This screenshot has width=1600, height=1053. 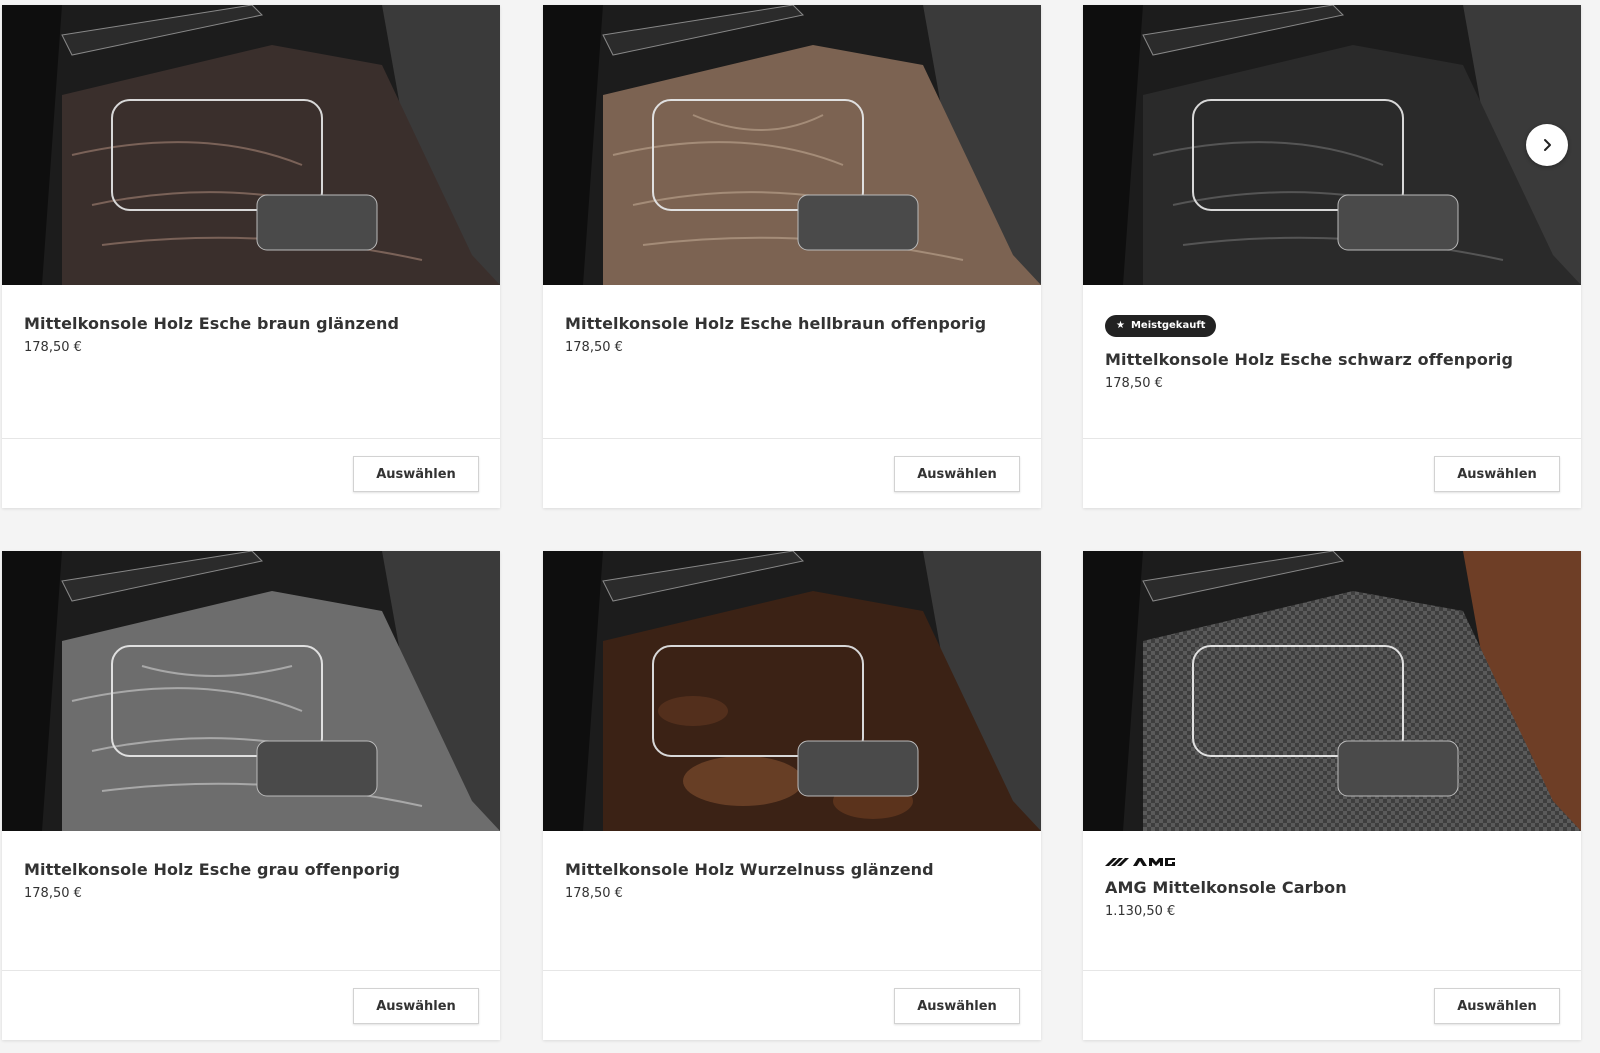 I want to click on product-title: Mittelkonsole Holz Esche grau offenporig, so click(x=251, y=870).